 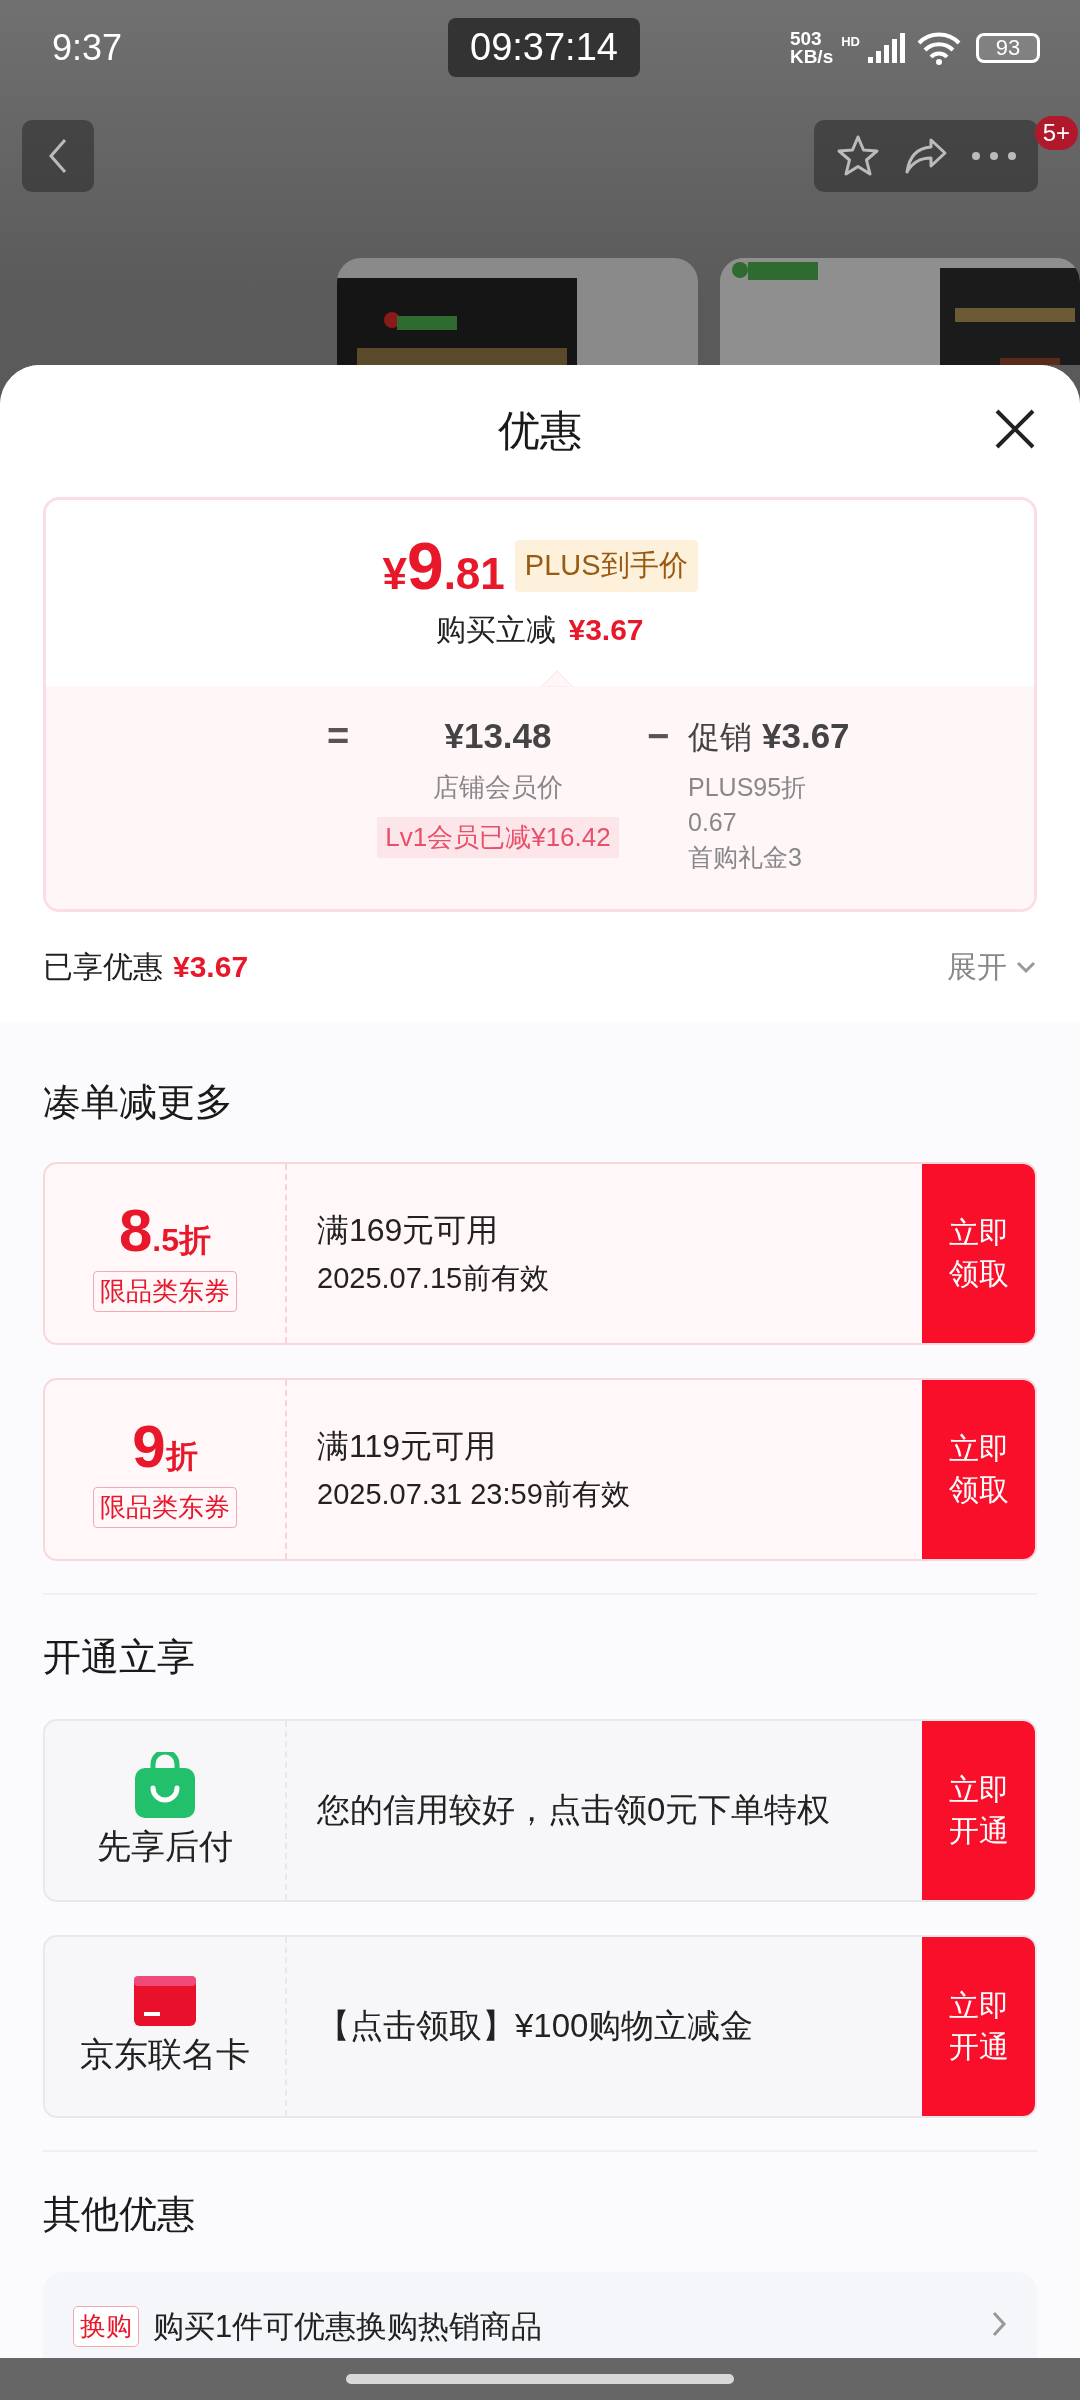 What do you see at coordinates (606, 566) in the screenshot?
I see `price-tag: PLUS到手价` at bounding box center [606, 566].